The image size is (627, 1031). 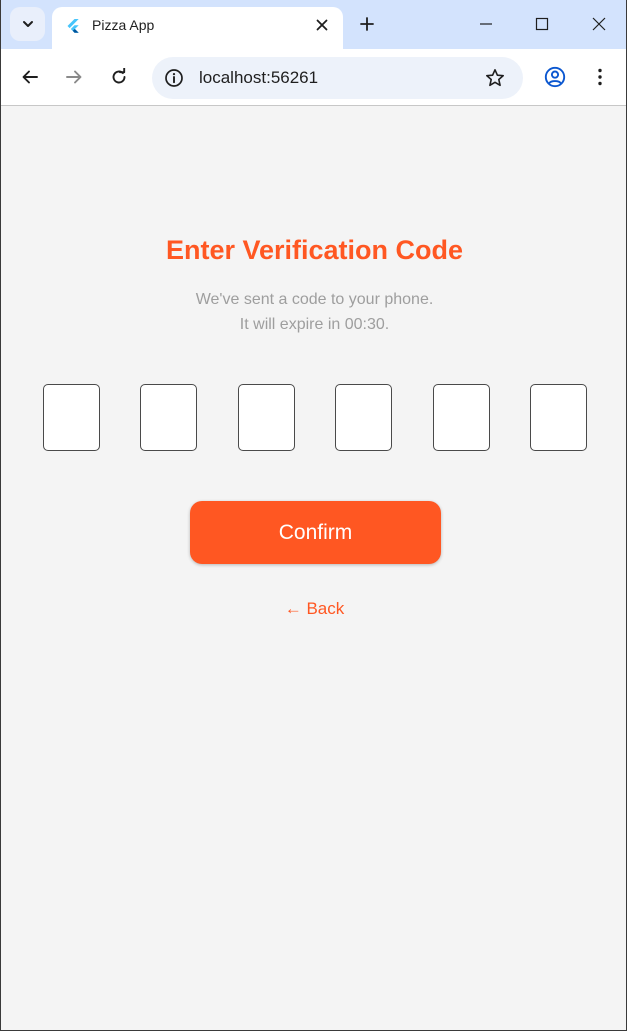 What do you see at coordinates (123, 25) in the screenshot?
I see `tab-title: Pizza App` at bounding box center [123, 25].